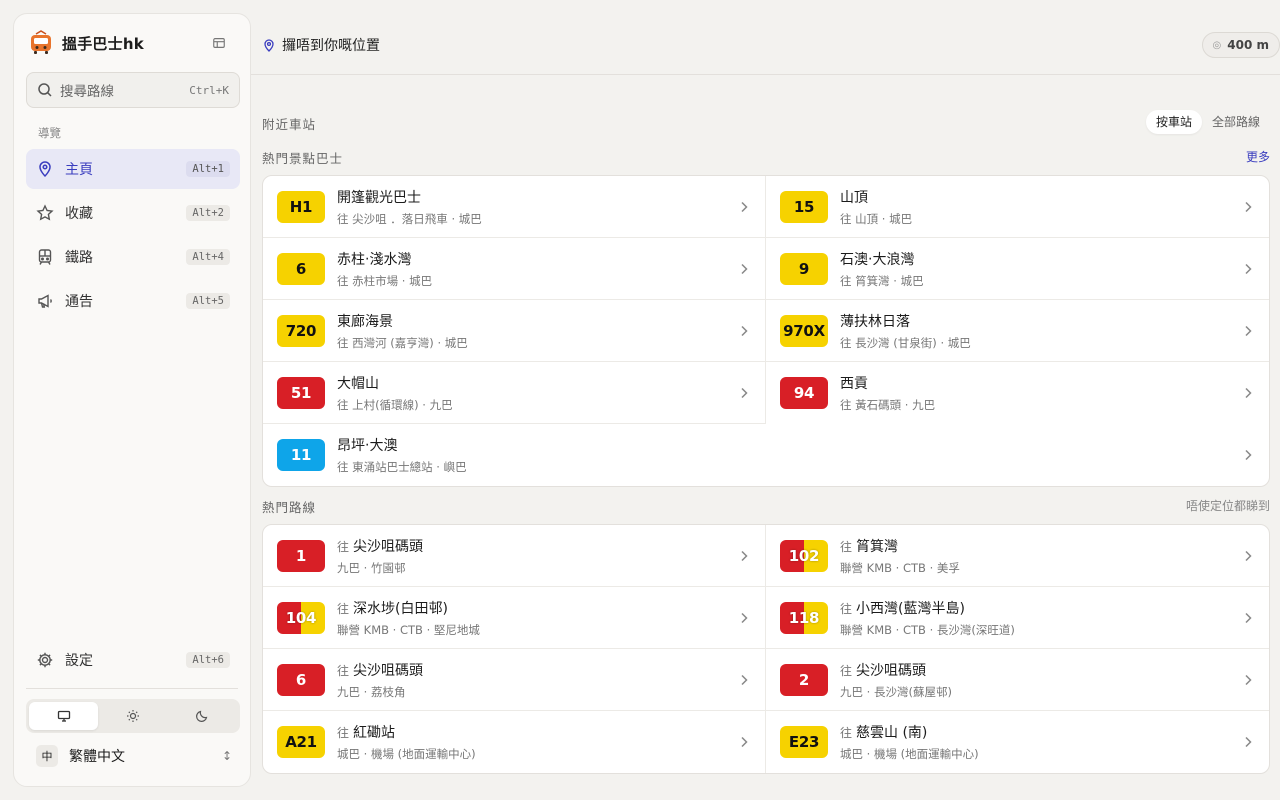 The height and width of the screenshot is (800, 1280). I want to click on nearby-view-toggle: 按車站 全部路線, so click(1207, 122).